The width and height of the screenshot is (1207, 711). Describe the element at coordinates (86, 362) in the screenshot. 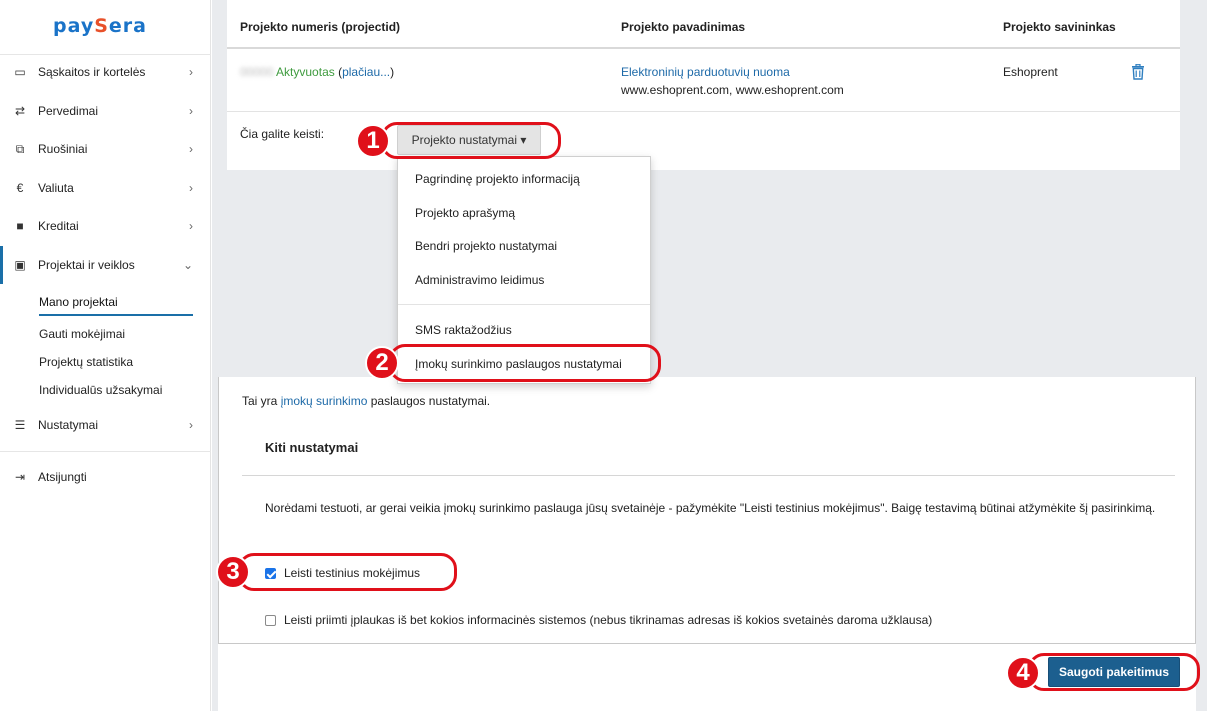

I see `subnav-project-statistics: Projektų statistika` at that location.